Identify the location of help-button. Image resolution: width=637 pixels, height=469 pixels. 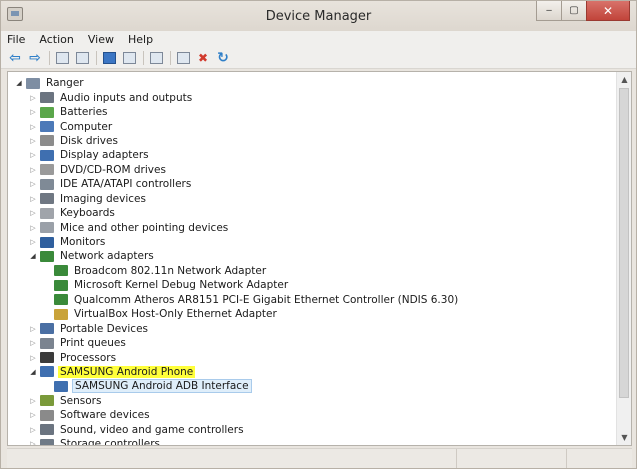
(109, 58).